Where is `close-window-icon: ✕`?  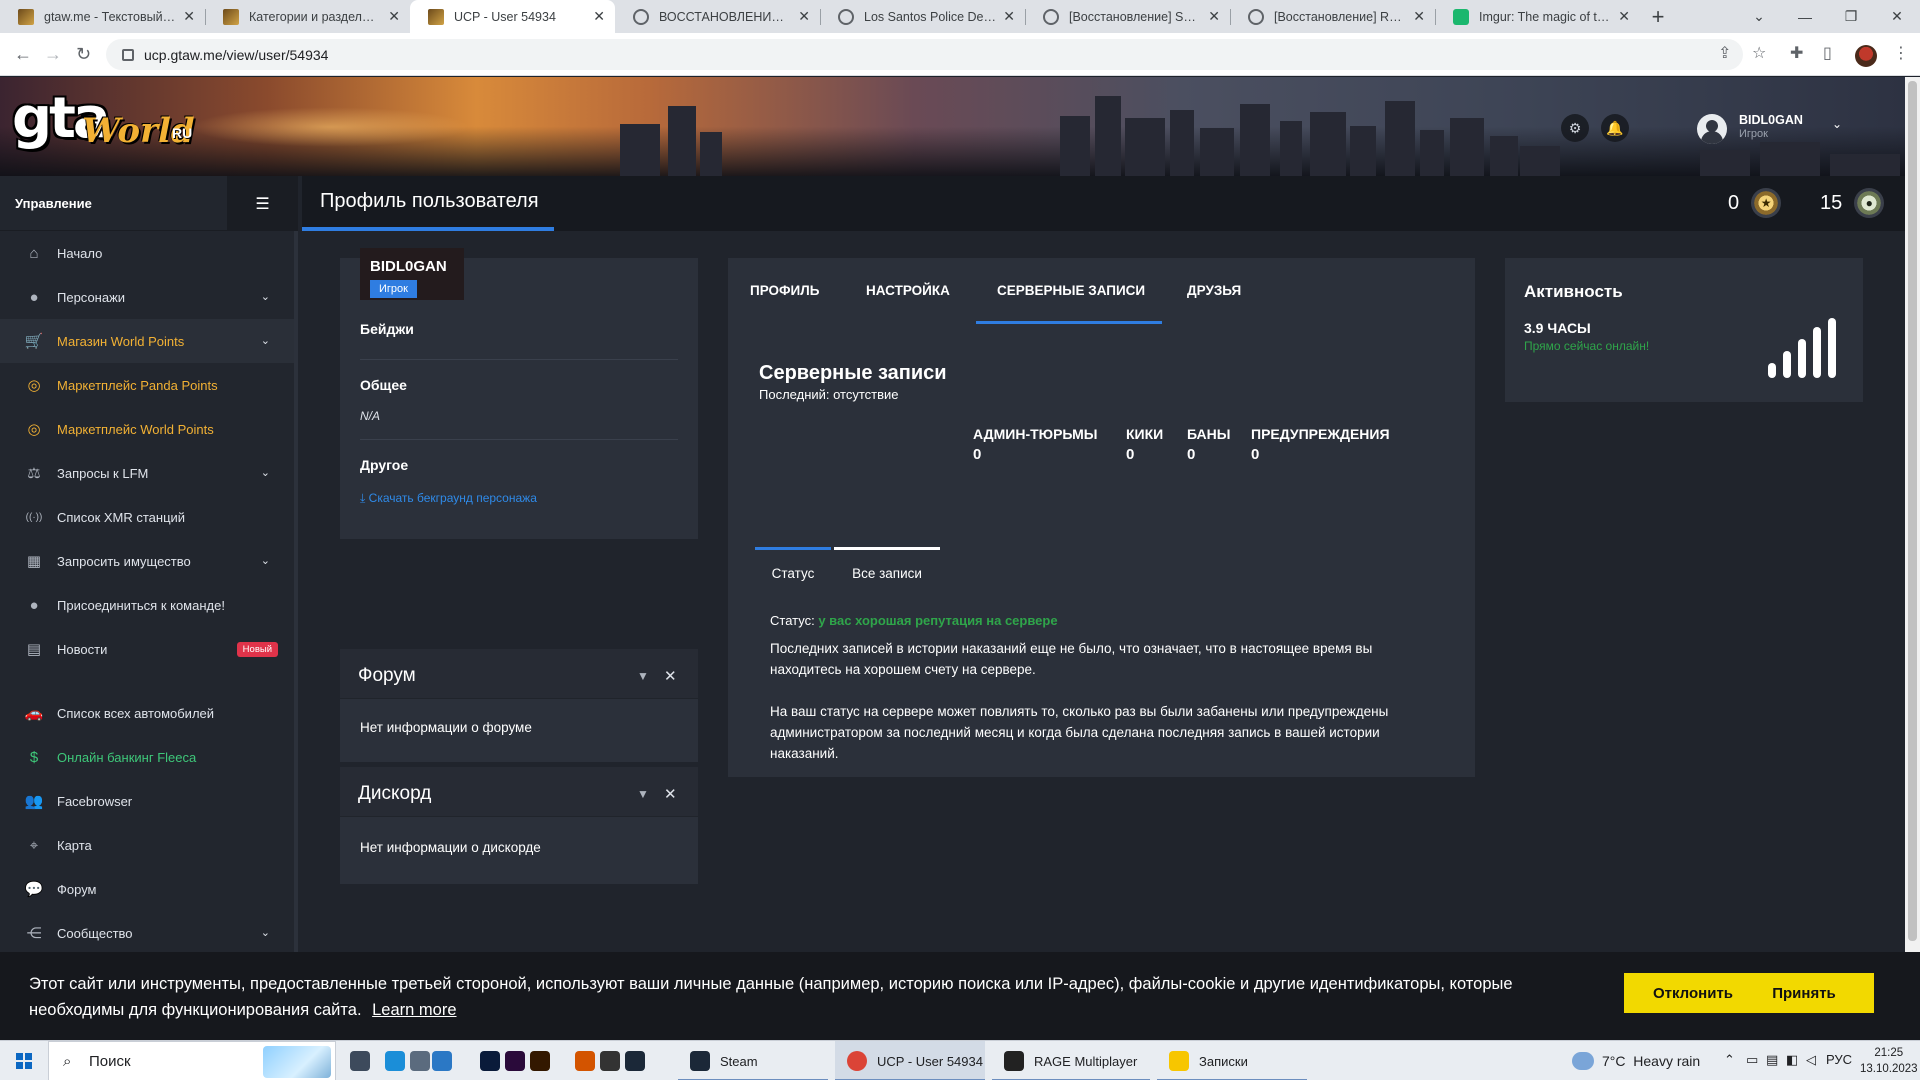 close-window-icon: ✕ is located at coordinates (1897, 16).